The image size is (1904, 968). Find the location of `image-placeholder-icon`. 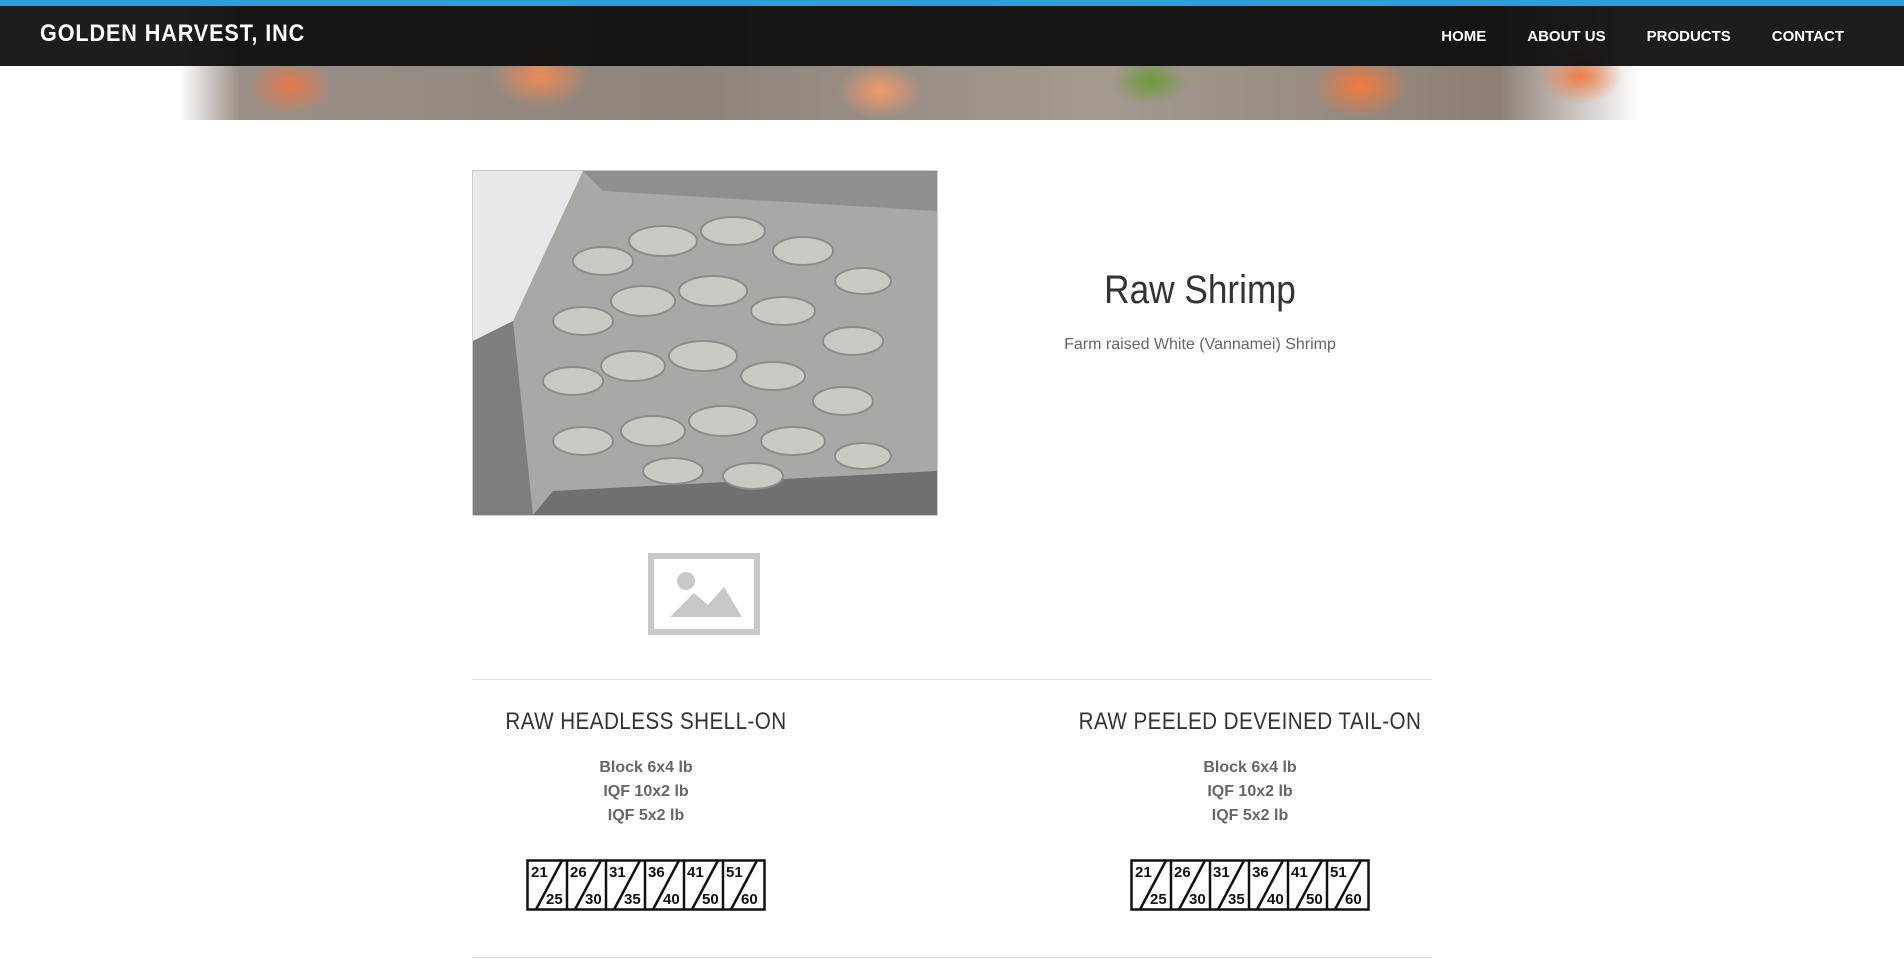

image-placeholder-icon is located at coordinates (704, 594).